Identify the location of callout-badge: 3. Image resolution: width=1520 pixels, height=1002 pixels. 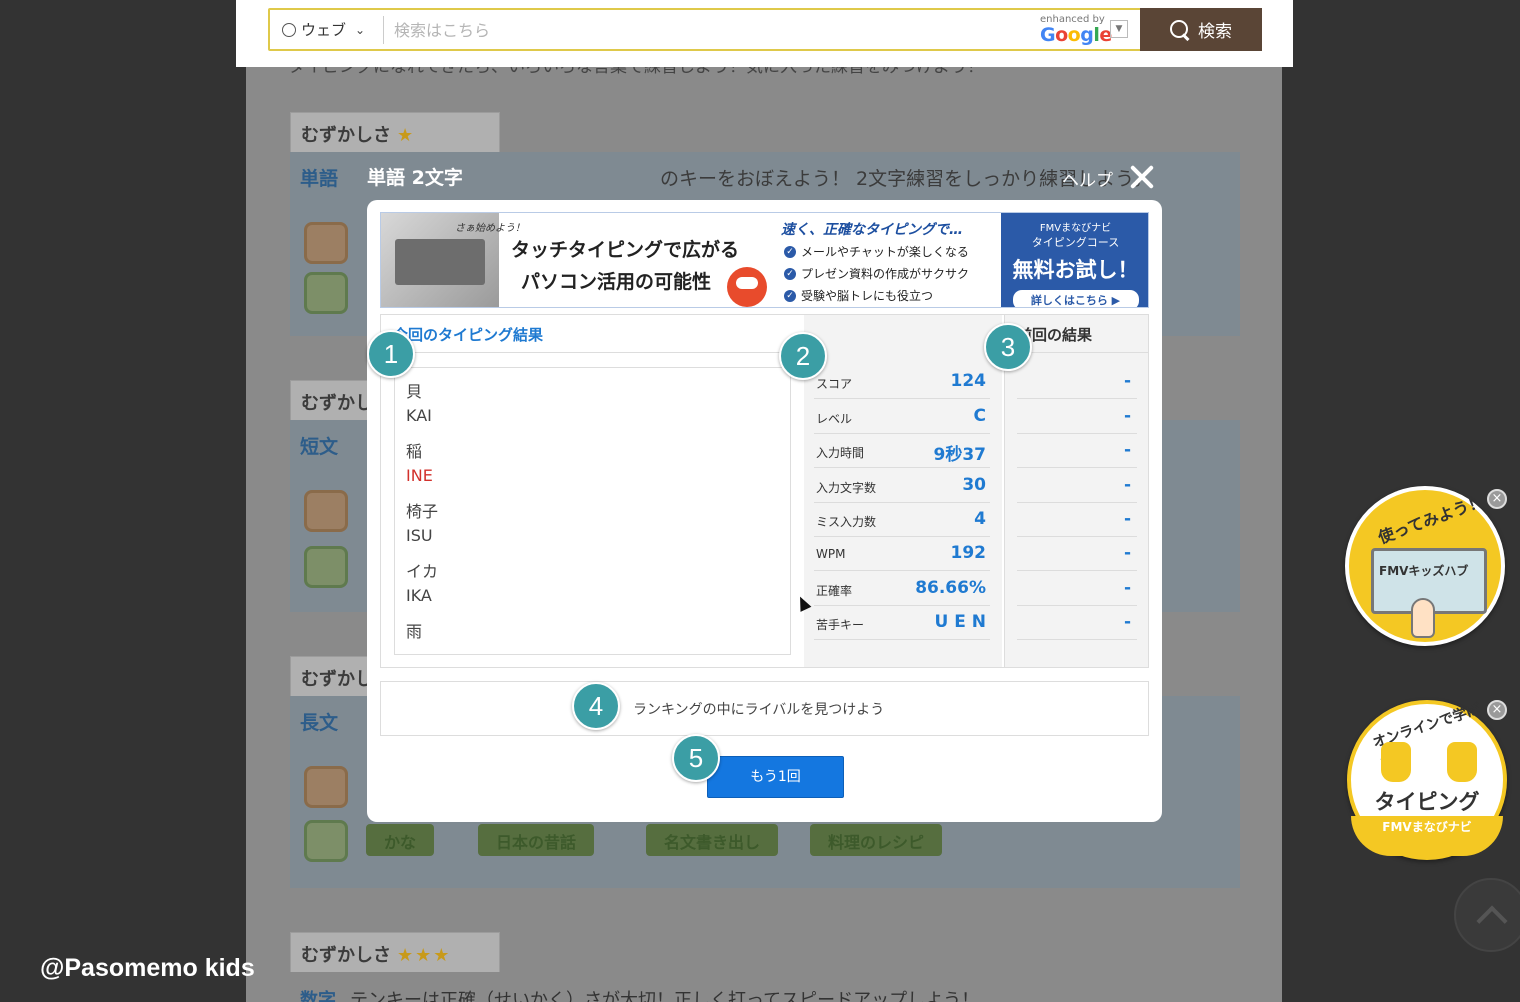
(1008, 347).